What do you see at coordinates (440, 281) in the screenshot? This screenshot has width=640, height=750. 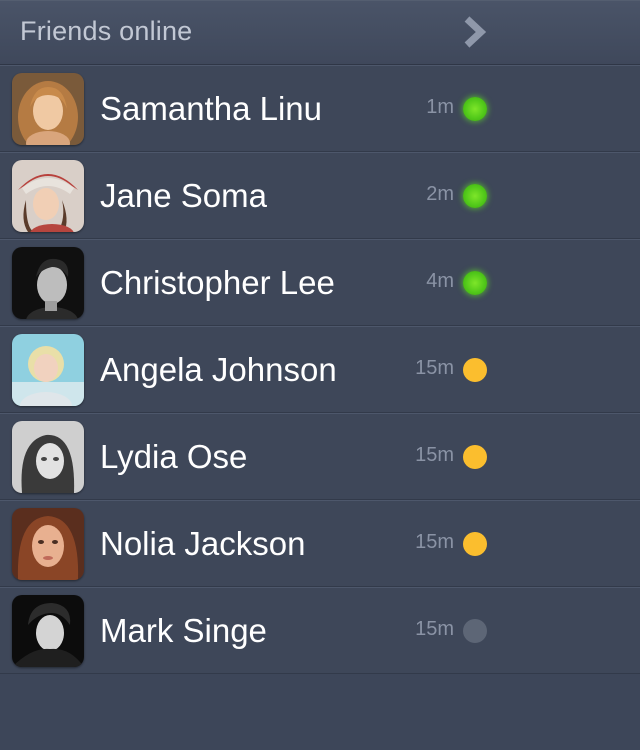 I see `last-seen-time: 4m` at bounding box center [440, 281].